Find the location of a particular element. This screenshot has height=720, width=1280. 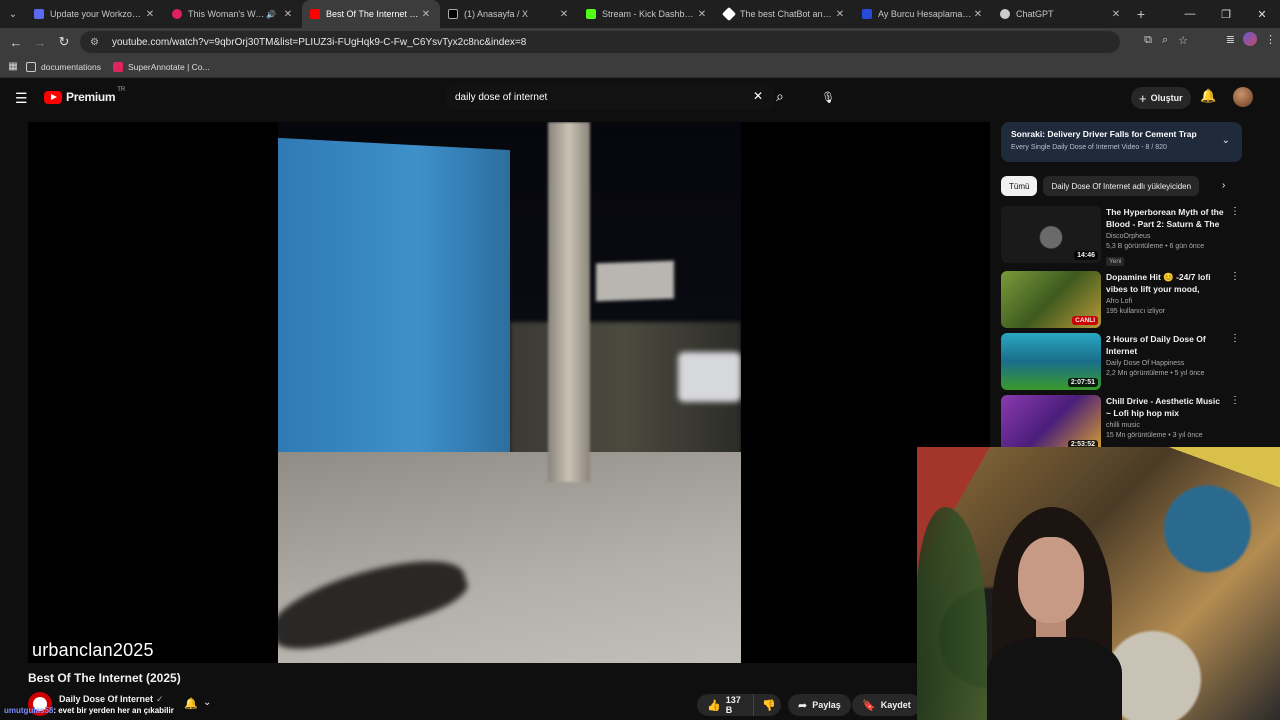

duration-badge: 2:07:51 is located at coordinates (1082, 382).